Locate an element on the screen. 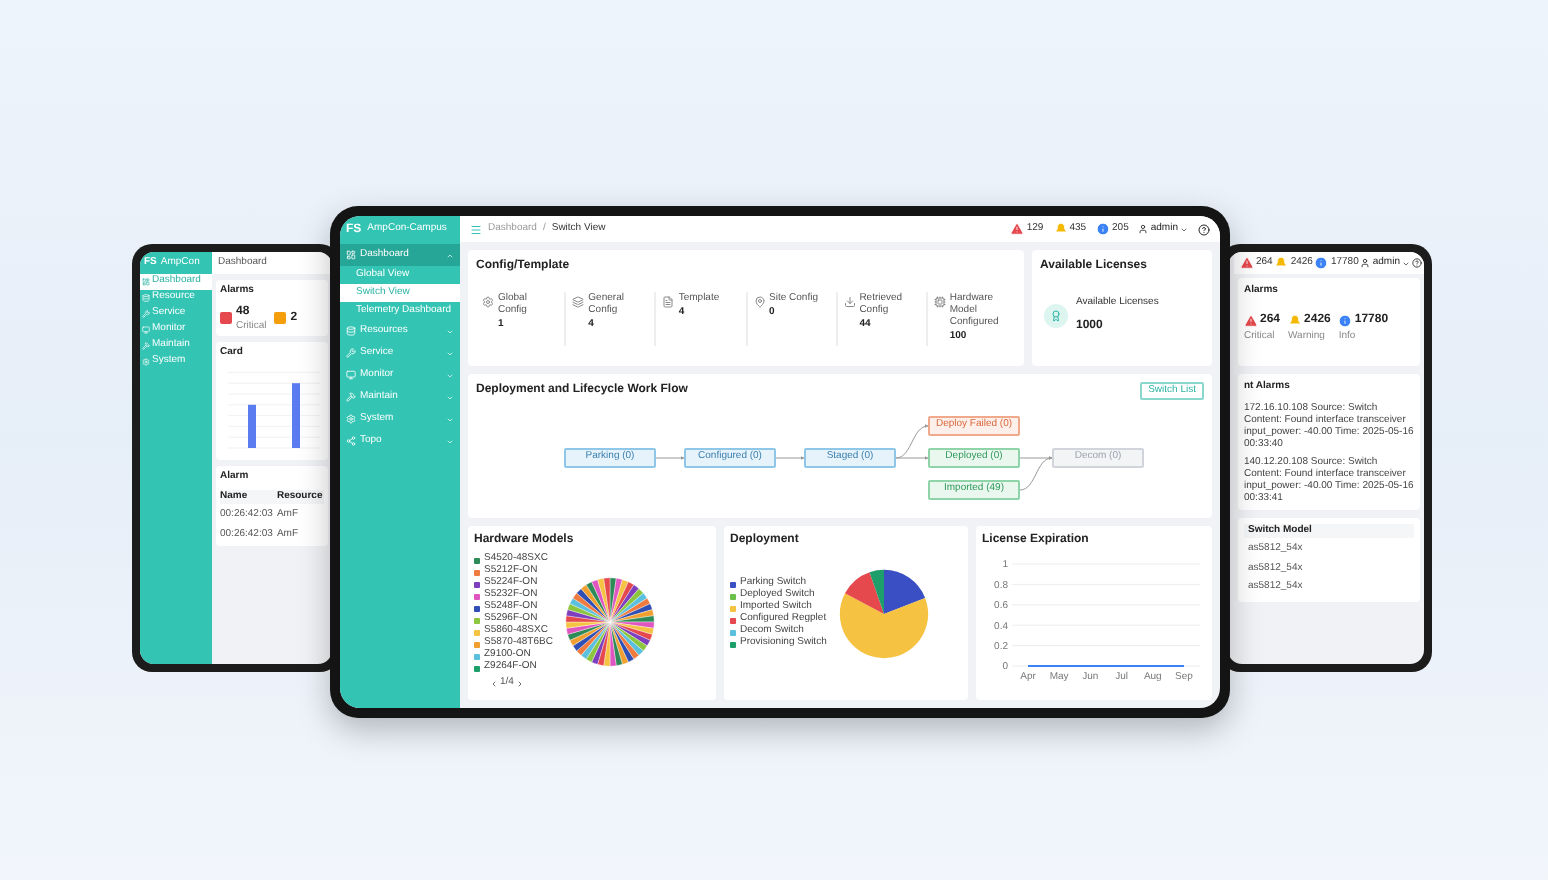  network-icon is located at coordinates (351, 441).